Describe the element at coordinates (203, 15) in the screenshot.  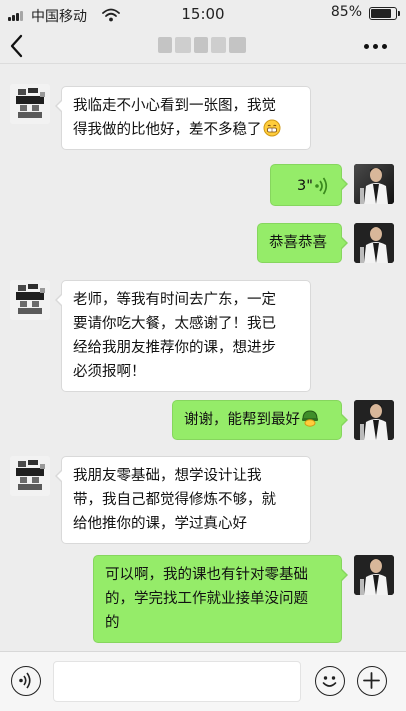
I see `status-bar: 中国移动 15:00 85%` at that location.